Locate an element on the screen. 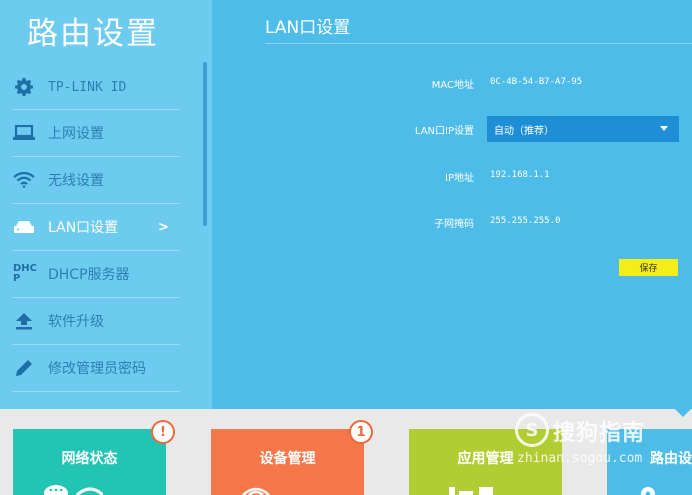 The image size is (692, 495). pencil-icon is located at coordinates (24, 368).